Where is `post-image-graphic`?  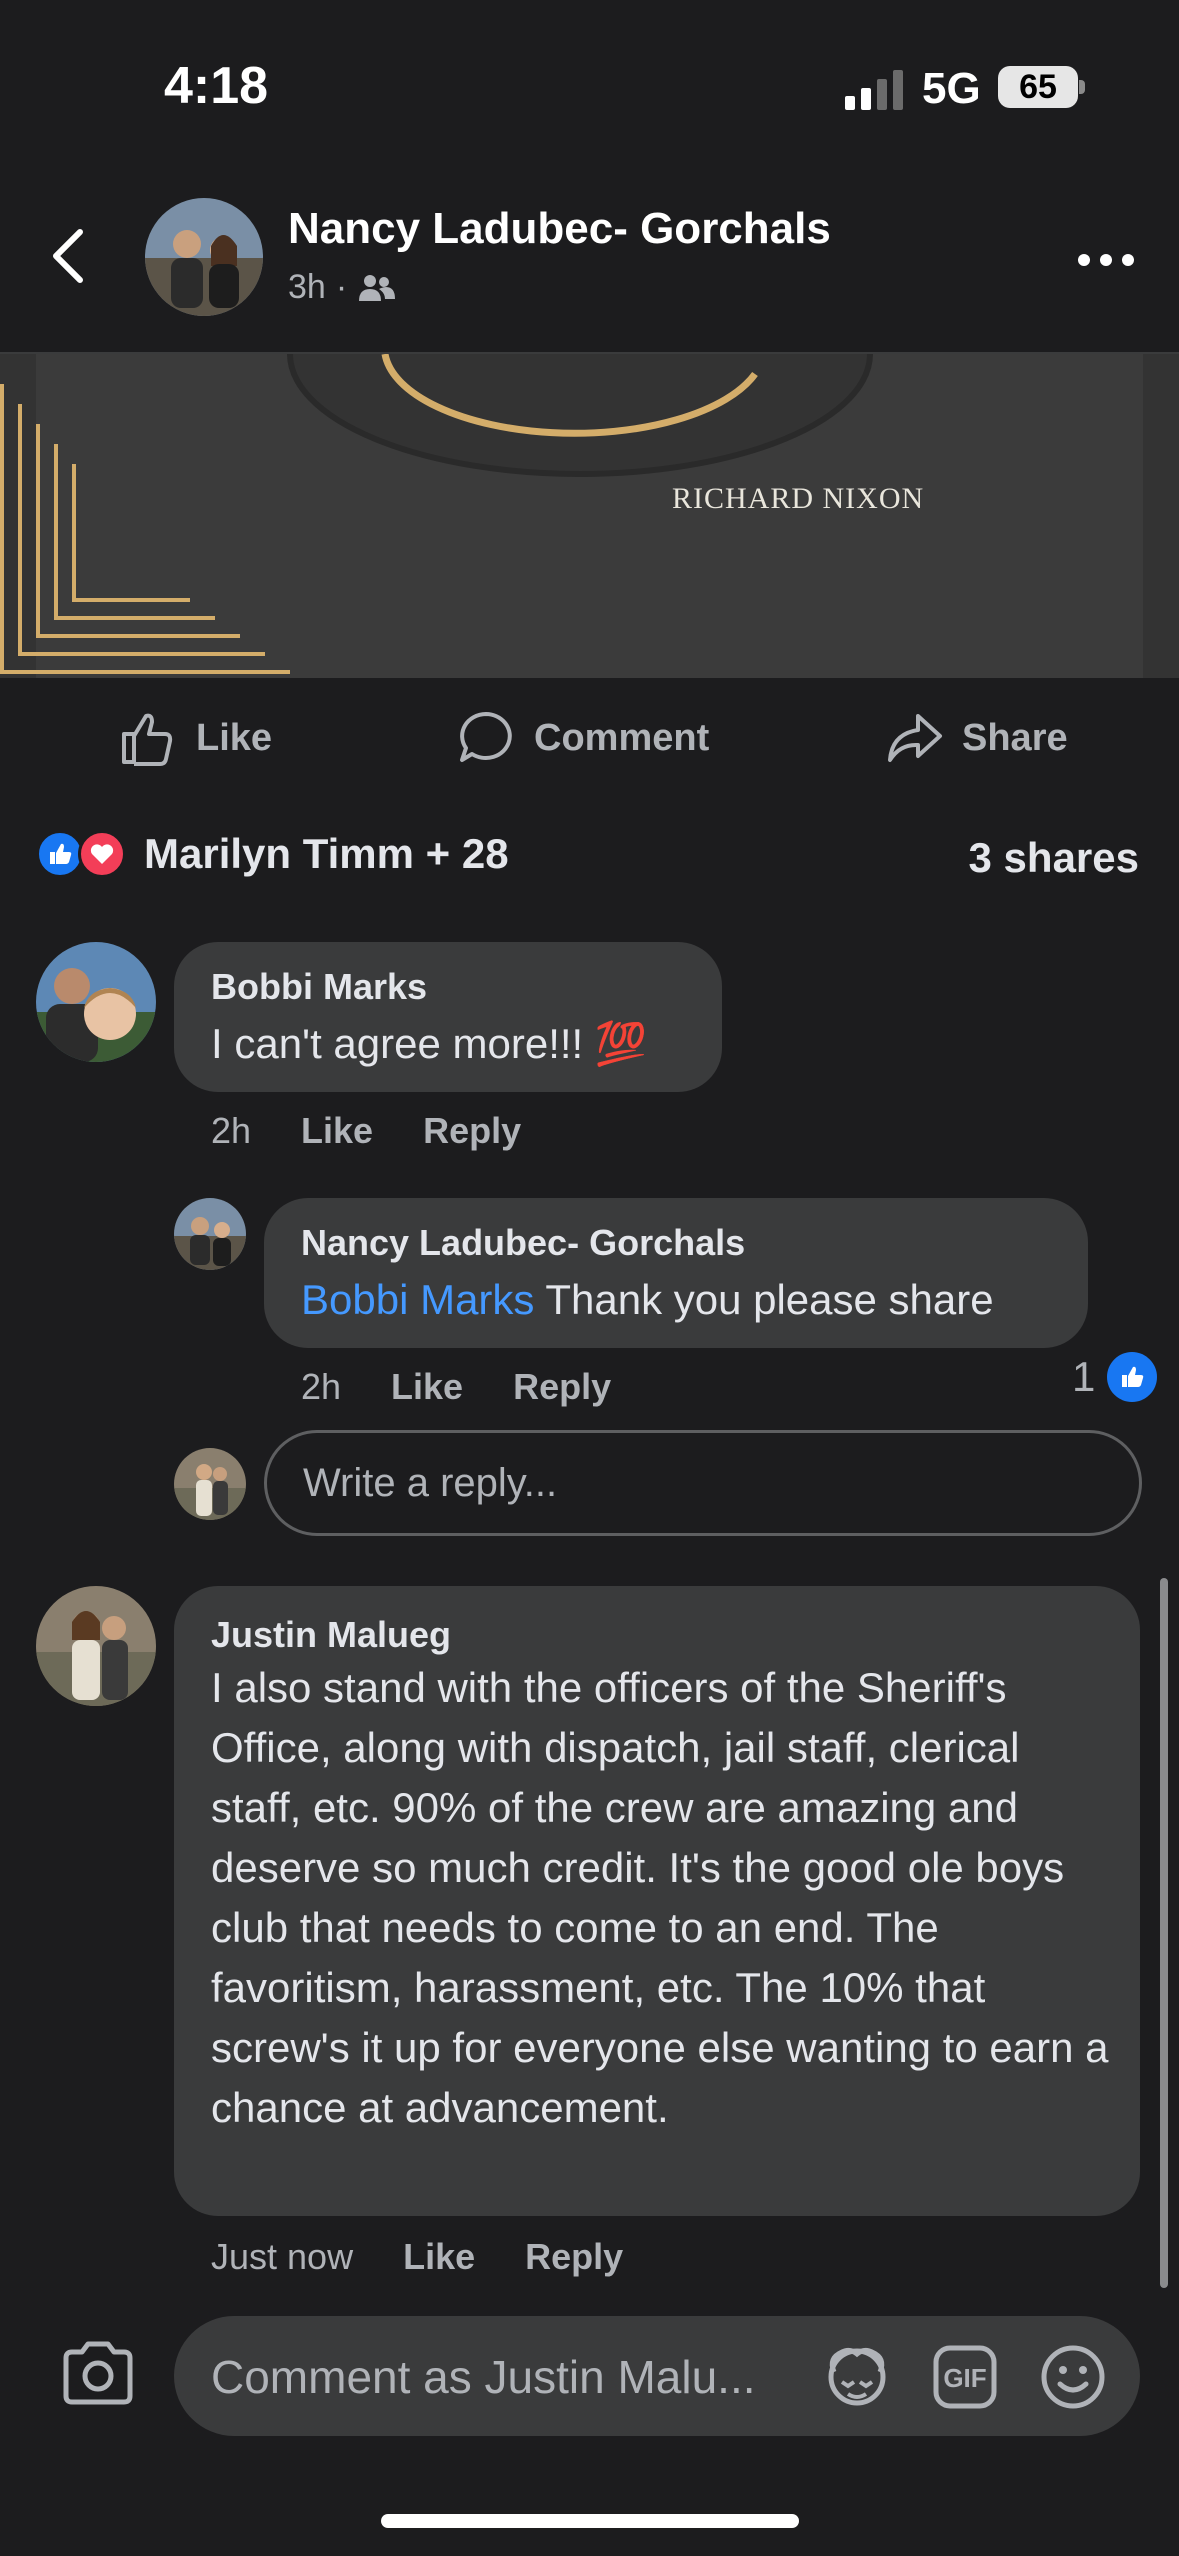
post-image-graphic is located at coordinates (589, 516).